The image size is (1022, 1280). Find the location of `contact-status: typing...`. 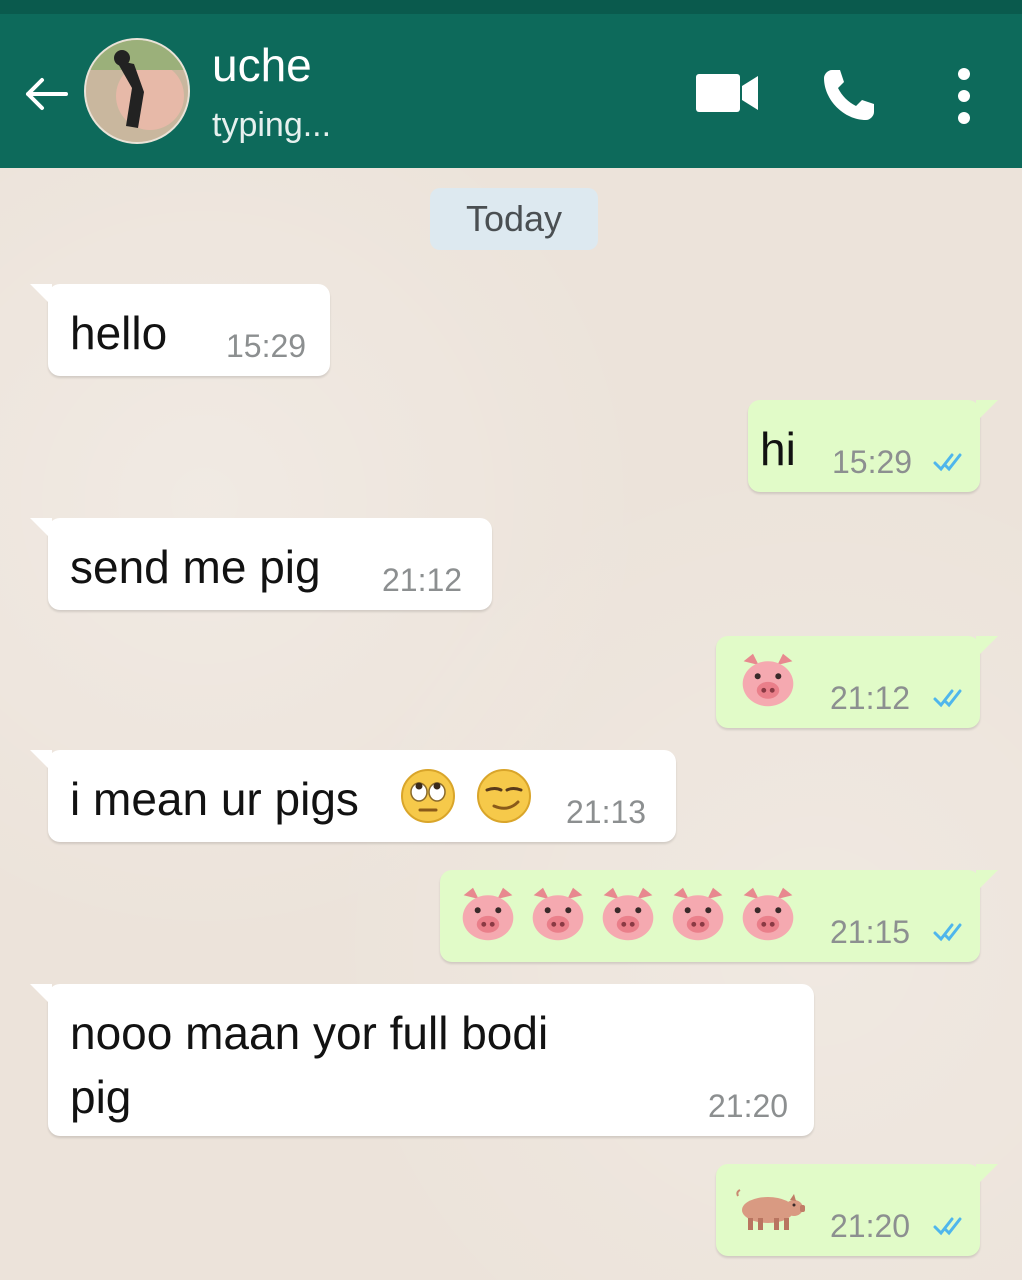

contact-status: typing... is located at coordinates (272, 125).